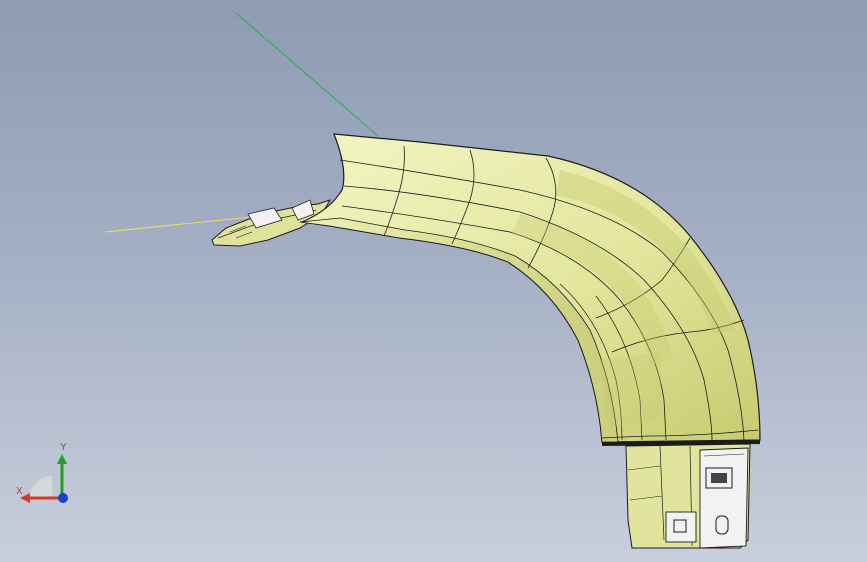  I want to click on x-axis-label: X, so click(19, 491).